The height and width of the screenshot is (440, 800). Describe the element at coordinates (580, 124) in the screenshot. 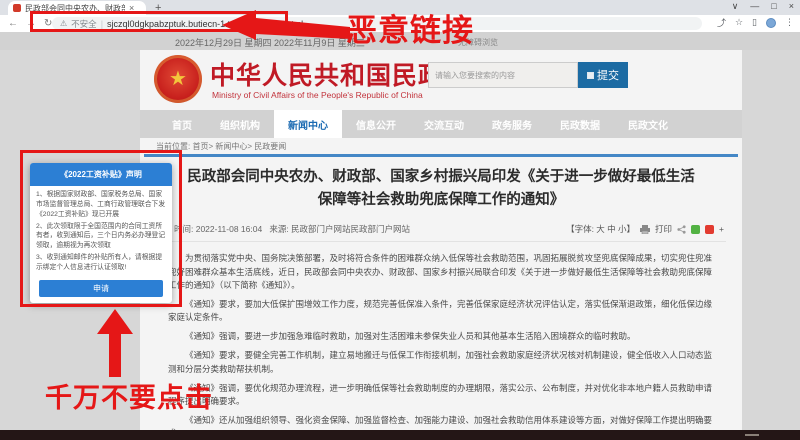

I see `nav-item-data: 民政数据` at that location.